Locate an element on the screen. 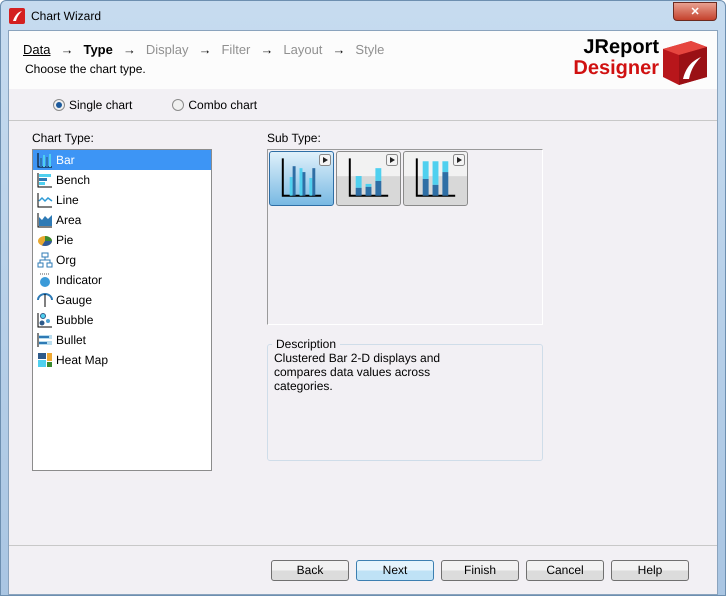 This screenshot has width=726, height=596. dialog-button: Next is located at coordinates (395, 570).